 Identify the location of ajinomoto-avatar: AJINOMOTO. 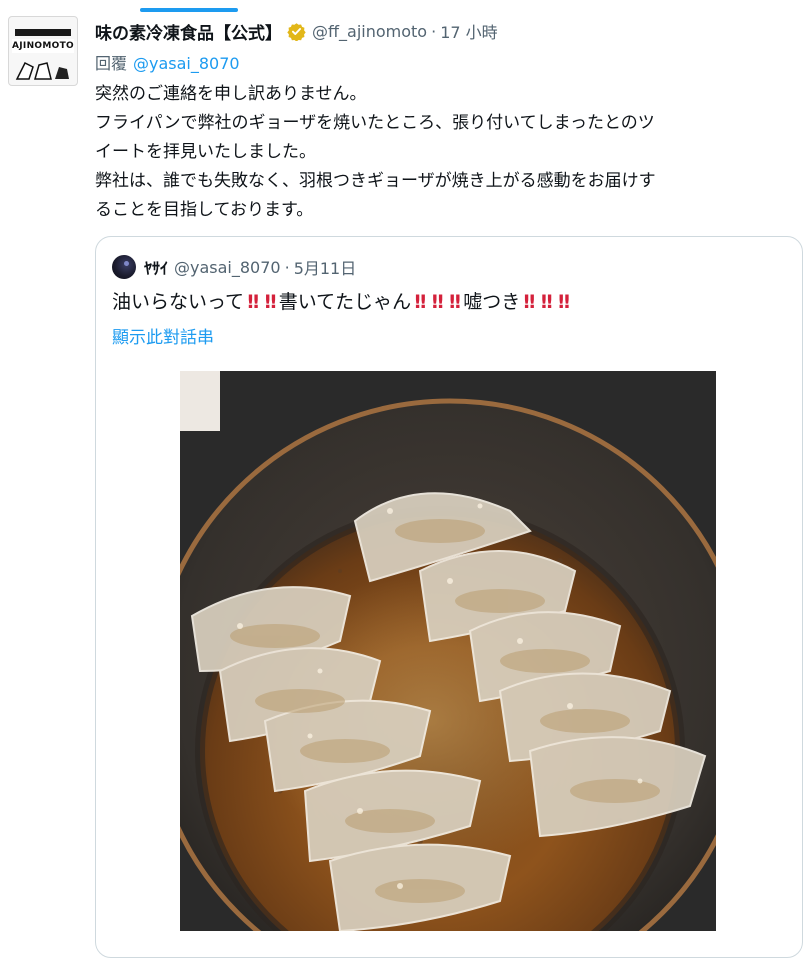
(43, 51).